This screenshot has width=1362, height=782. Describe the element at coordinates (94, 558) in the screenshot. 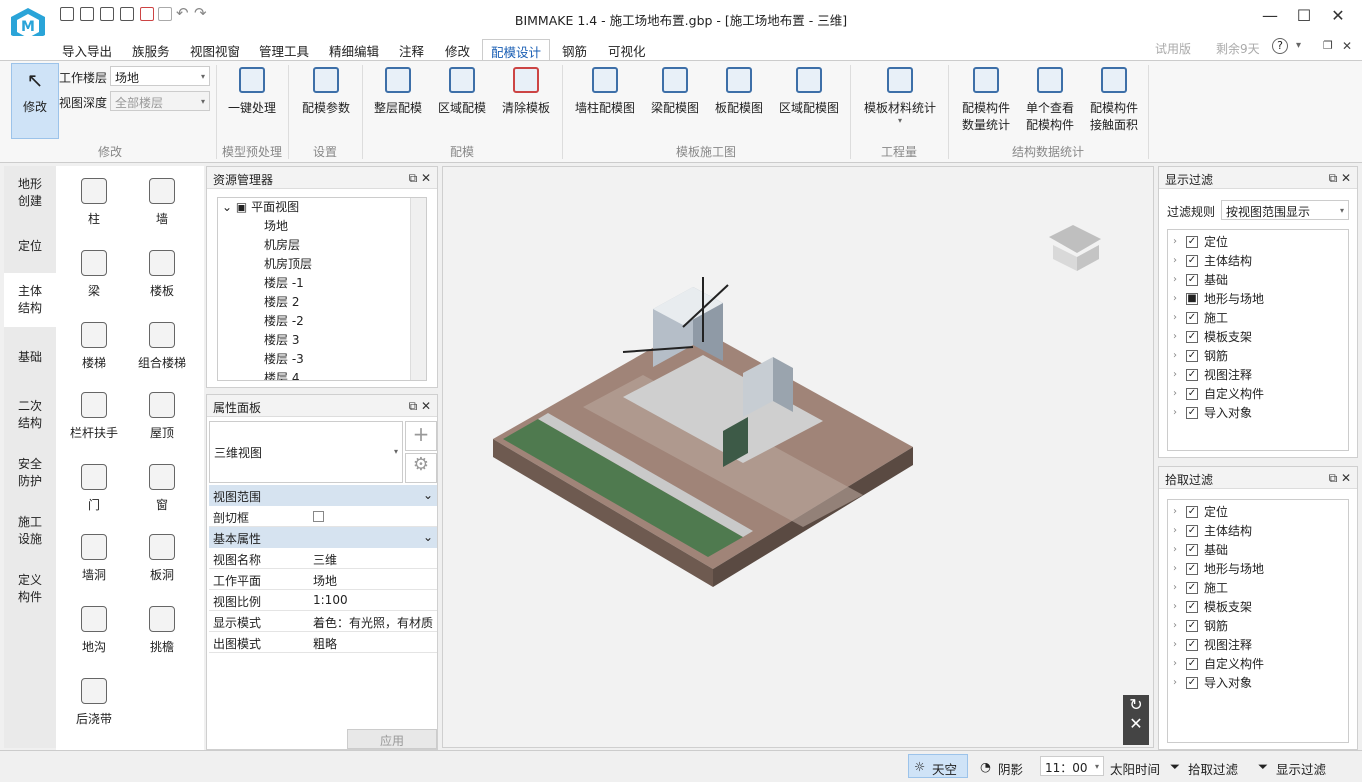

I see `wall-opening-tool: 墙洞` at that location.